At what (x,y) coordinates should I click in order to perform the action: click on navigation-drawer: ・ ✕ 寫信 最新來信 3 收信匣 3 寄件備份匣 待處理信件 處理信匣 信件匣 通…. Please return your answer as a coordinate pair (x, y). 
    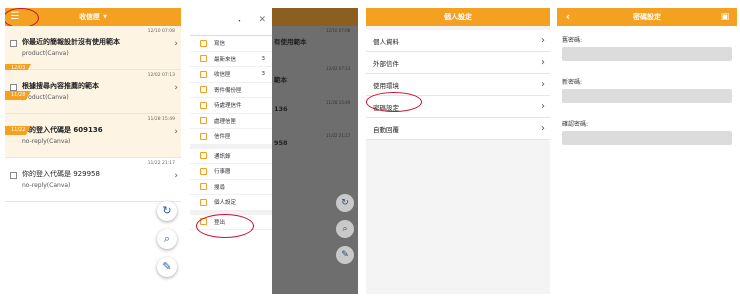
    Looking at the image, I should click on (231, 151).